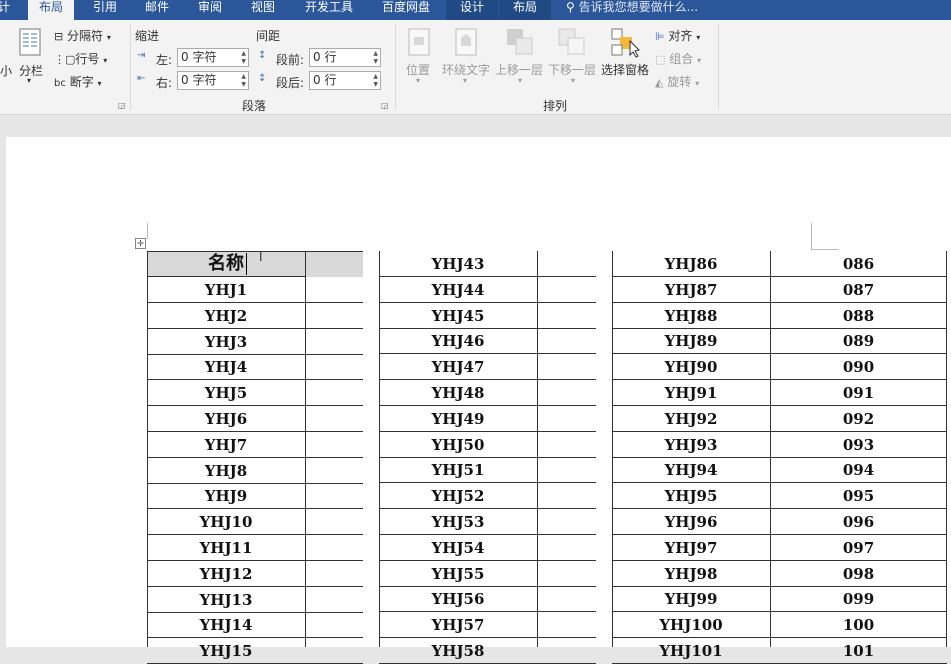 Image resolution: width=951 pixels, height=664 pixels. I want to click on table-cell: YHJ88, so click(691, 316).